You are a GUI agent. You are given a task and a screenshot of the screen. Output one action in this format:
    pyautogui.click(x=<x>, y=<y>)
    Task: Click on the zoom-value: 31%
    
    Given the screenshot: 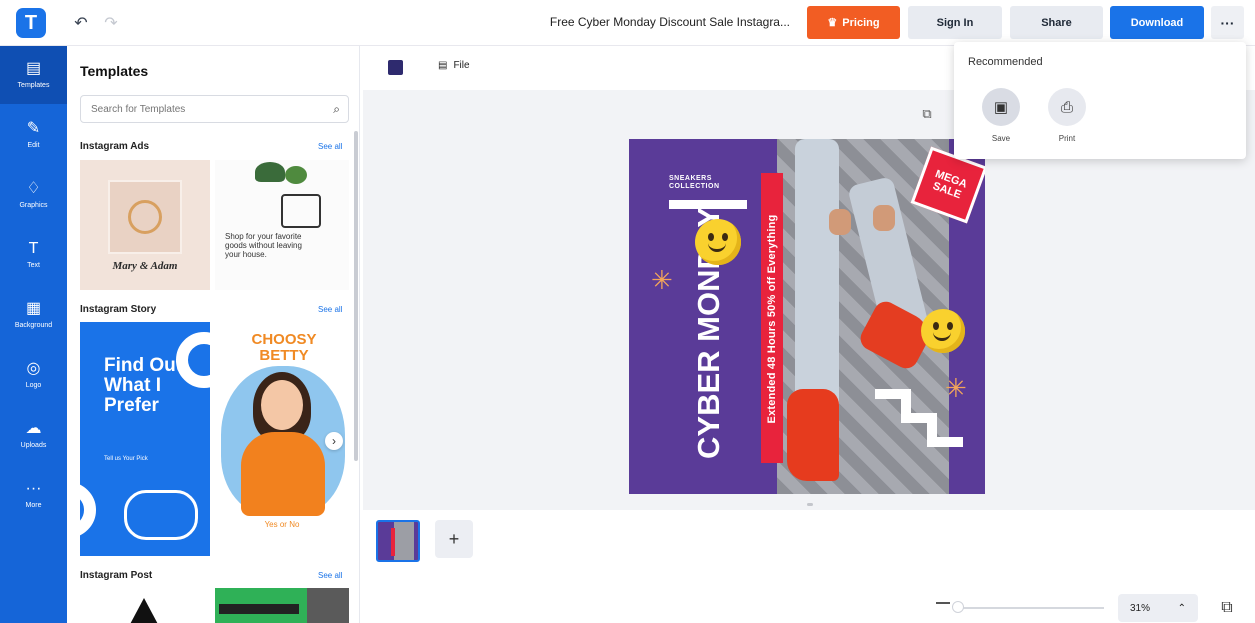 What is the action you would take?
    pyautogui.click(x=1140, y=608)
    